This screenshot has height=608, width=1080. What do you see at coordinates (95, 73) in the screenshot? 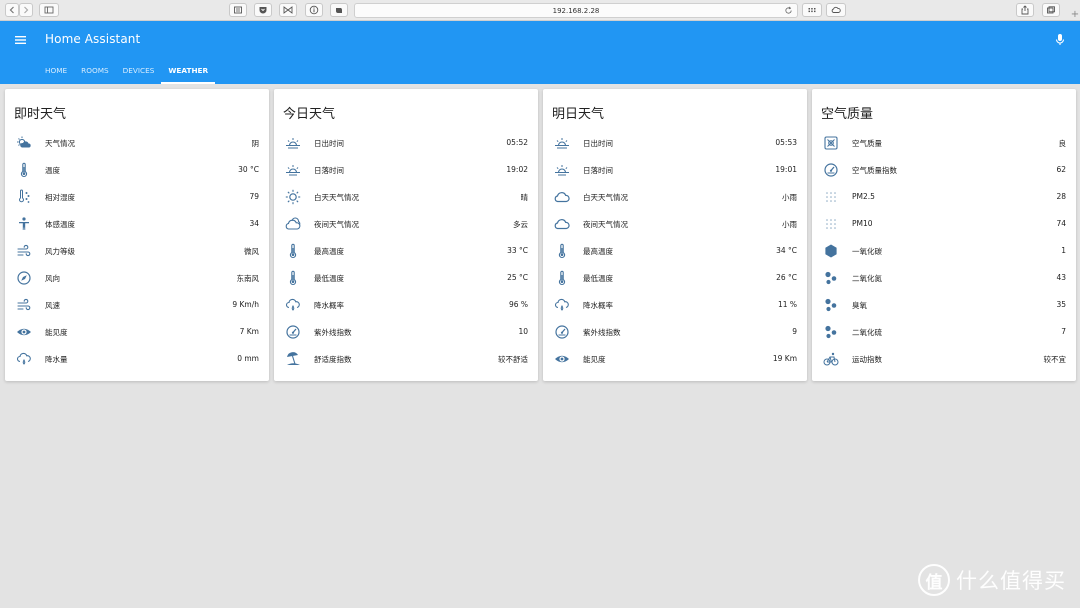
I see `tab-rooms: ROOMS` at bounding box center [95, 73].